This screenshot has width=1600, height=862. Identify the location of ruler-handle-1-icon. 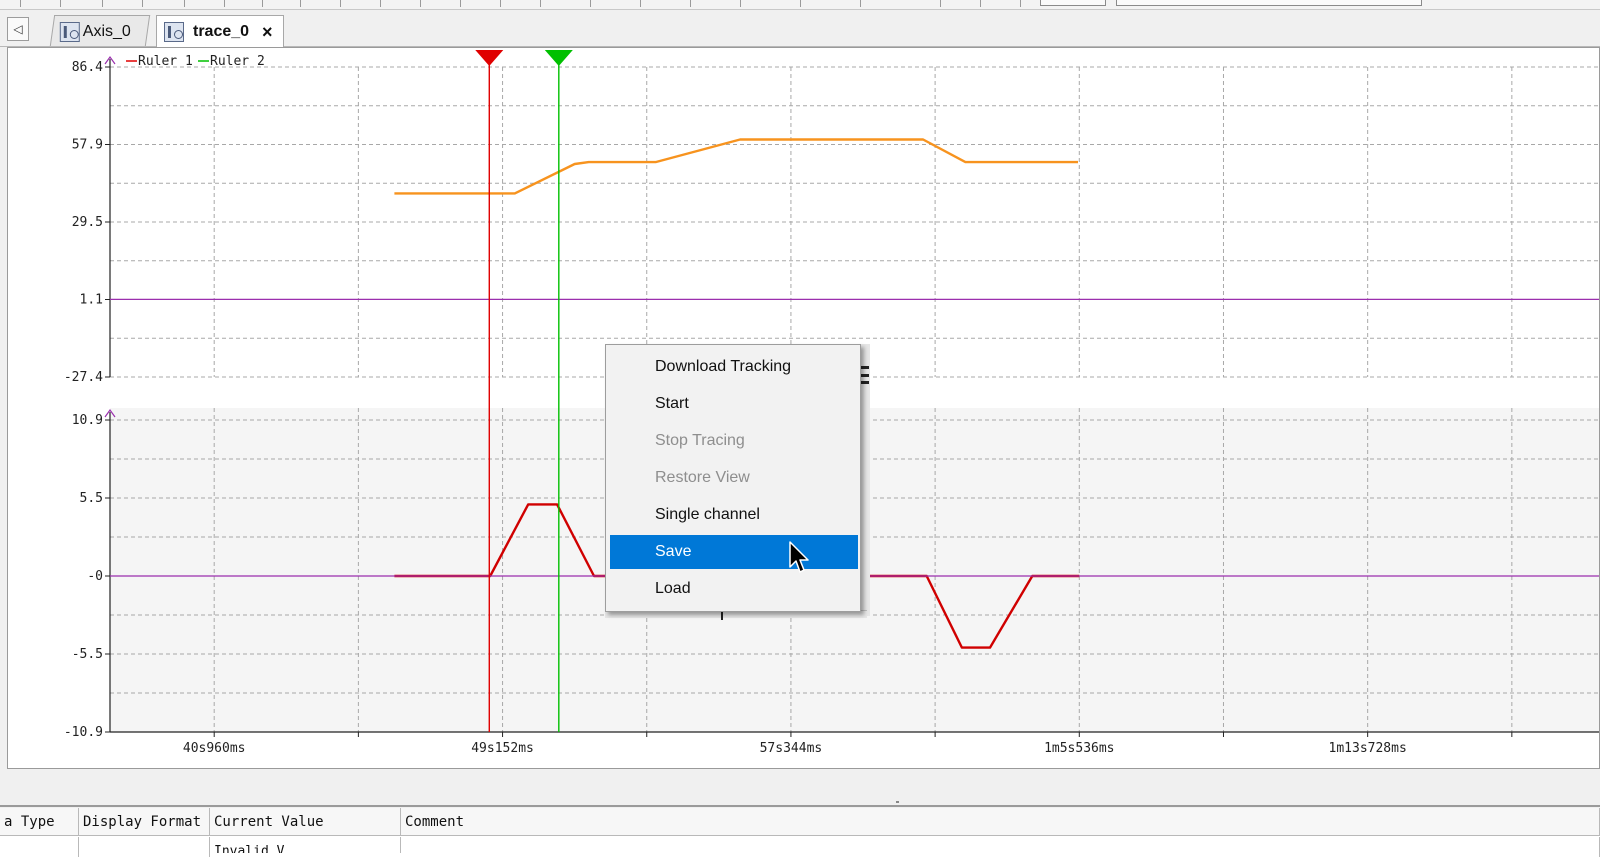
(489, 58).